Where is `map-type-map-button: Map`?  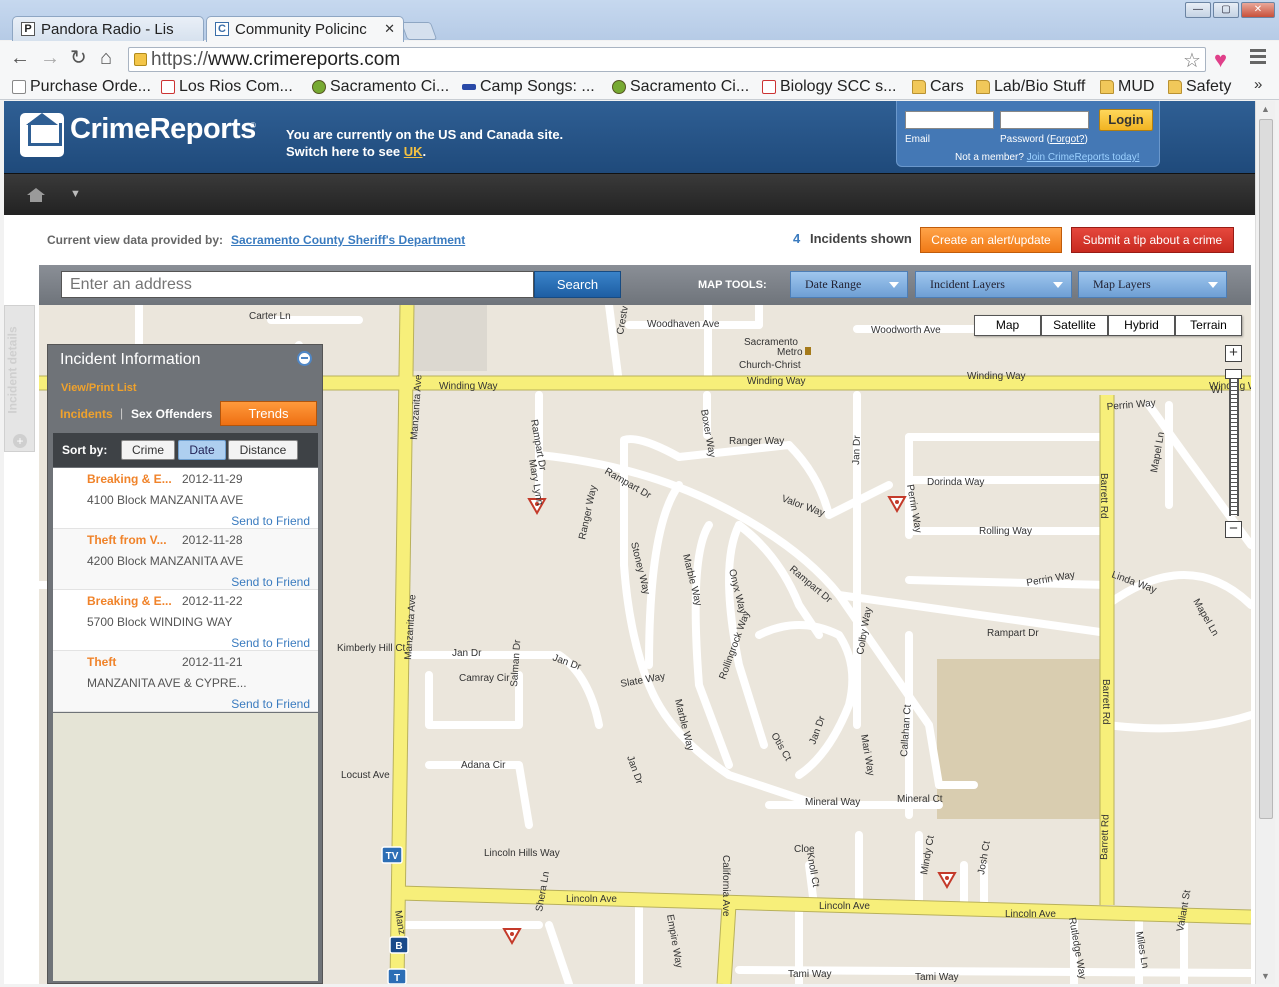
map-type-map-button: Map is located at coordinates (1007, 325).